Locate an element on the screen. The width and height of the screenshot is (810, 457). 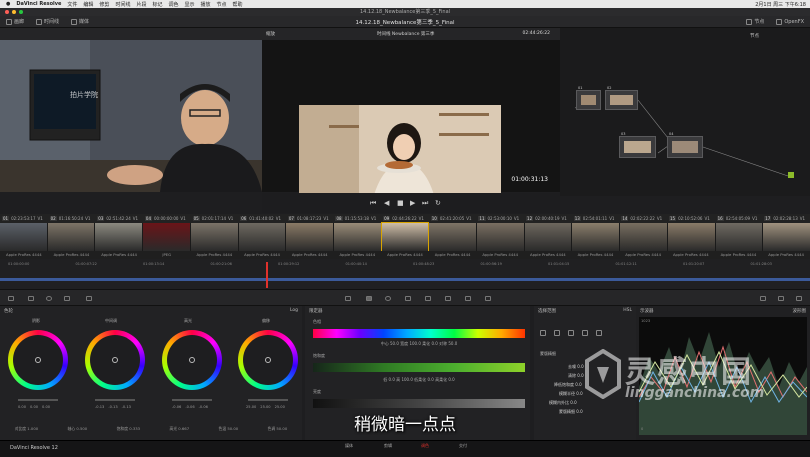
node-output is located at coordinates (791, 175).